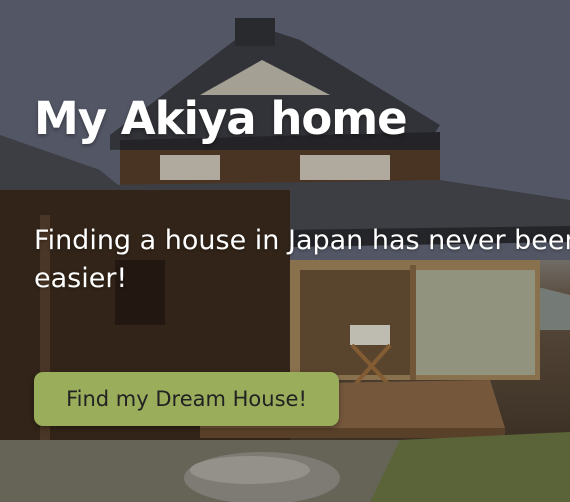  Describe the element at coordinates (221, 118) in the screenshot. I see `page-title: My Akiya home` at that location.